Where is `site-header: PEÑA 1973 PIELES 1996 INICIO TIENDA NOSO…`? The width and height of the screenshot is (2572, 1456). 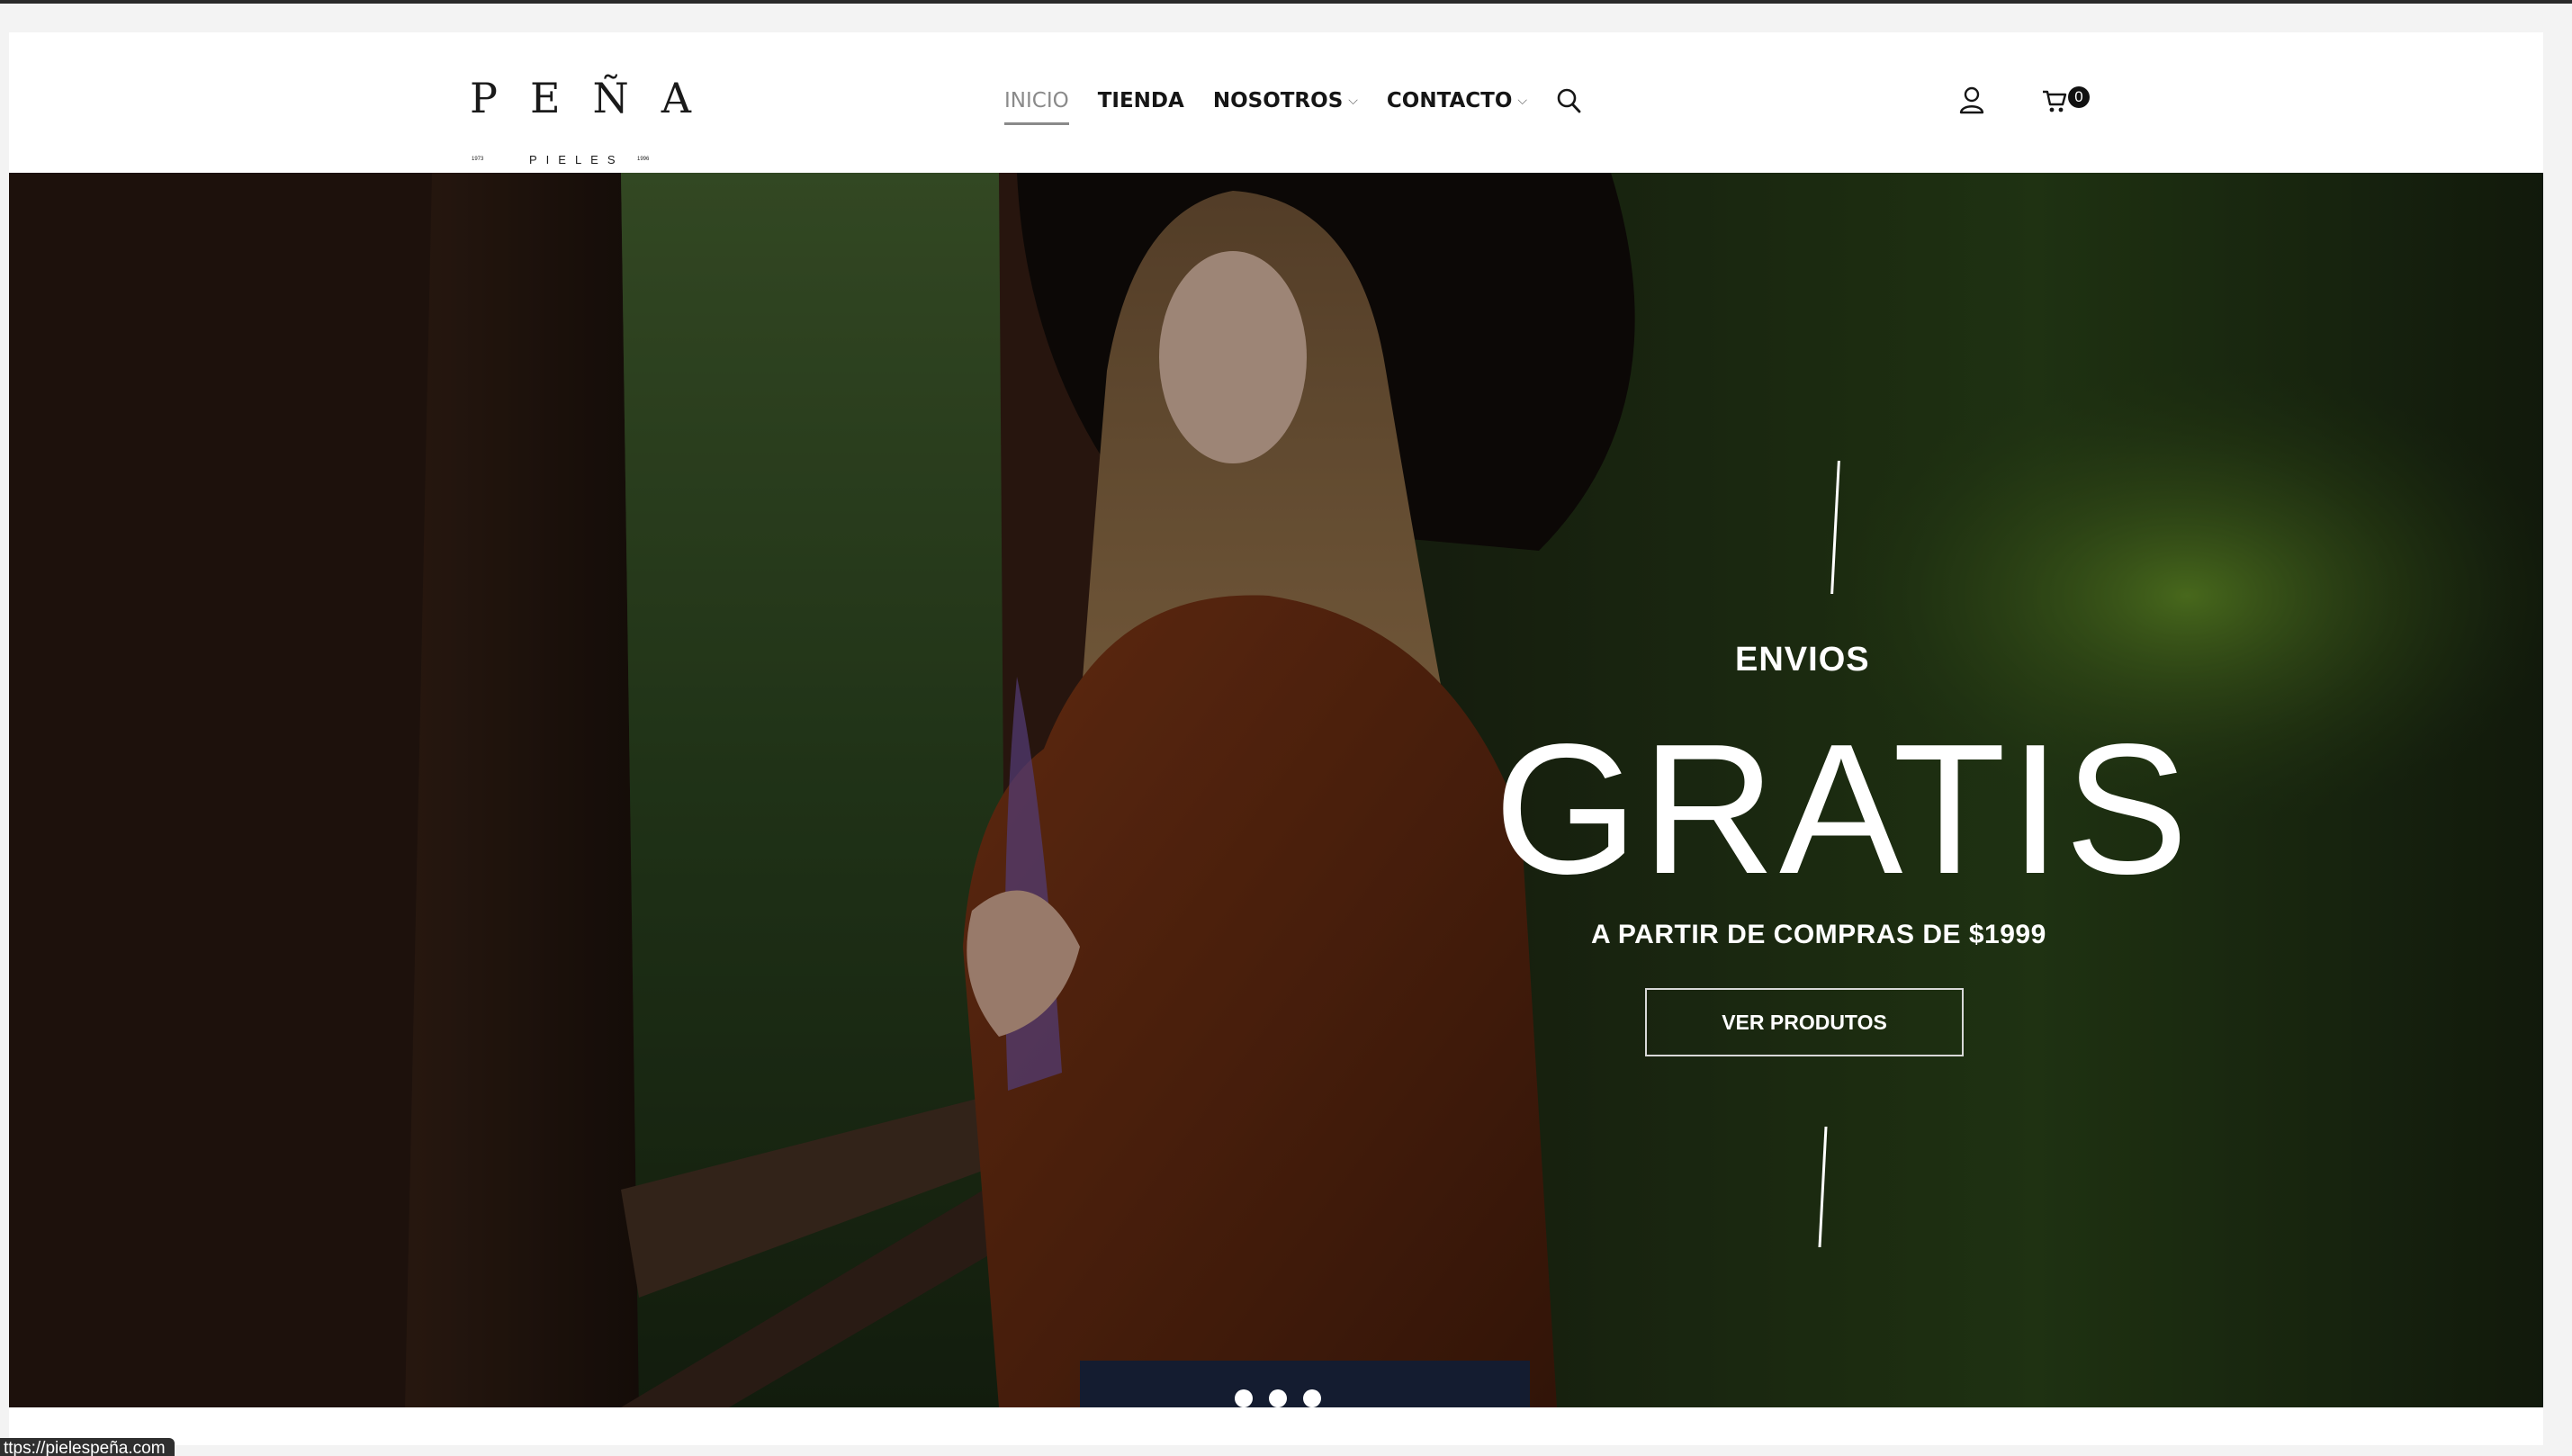
site-header: PEÑA 1973 PIELES 1996 INICIO TIENDA NOSO… is located at coordinates (1276, 103).